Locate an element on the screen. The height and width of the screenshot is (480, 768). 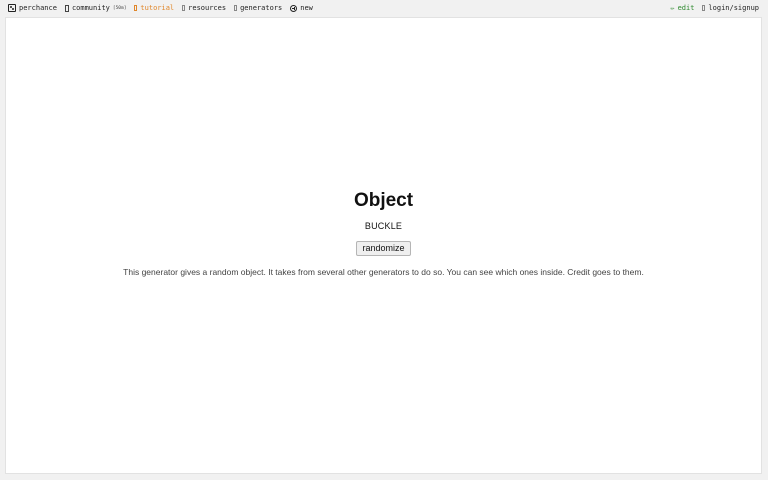
nav-tutorial-label: tutorial is located at coordinates (157, 8).